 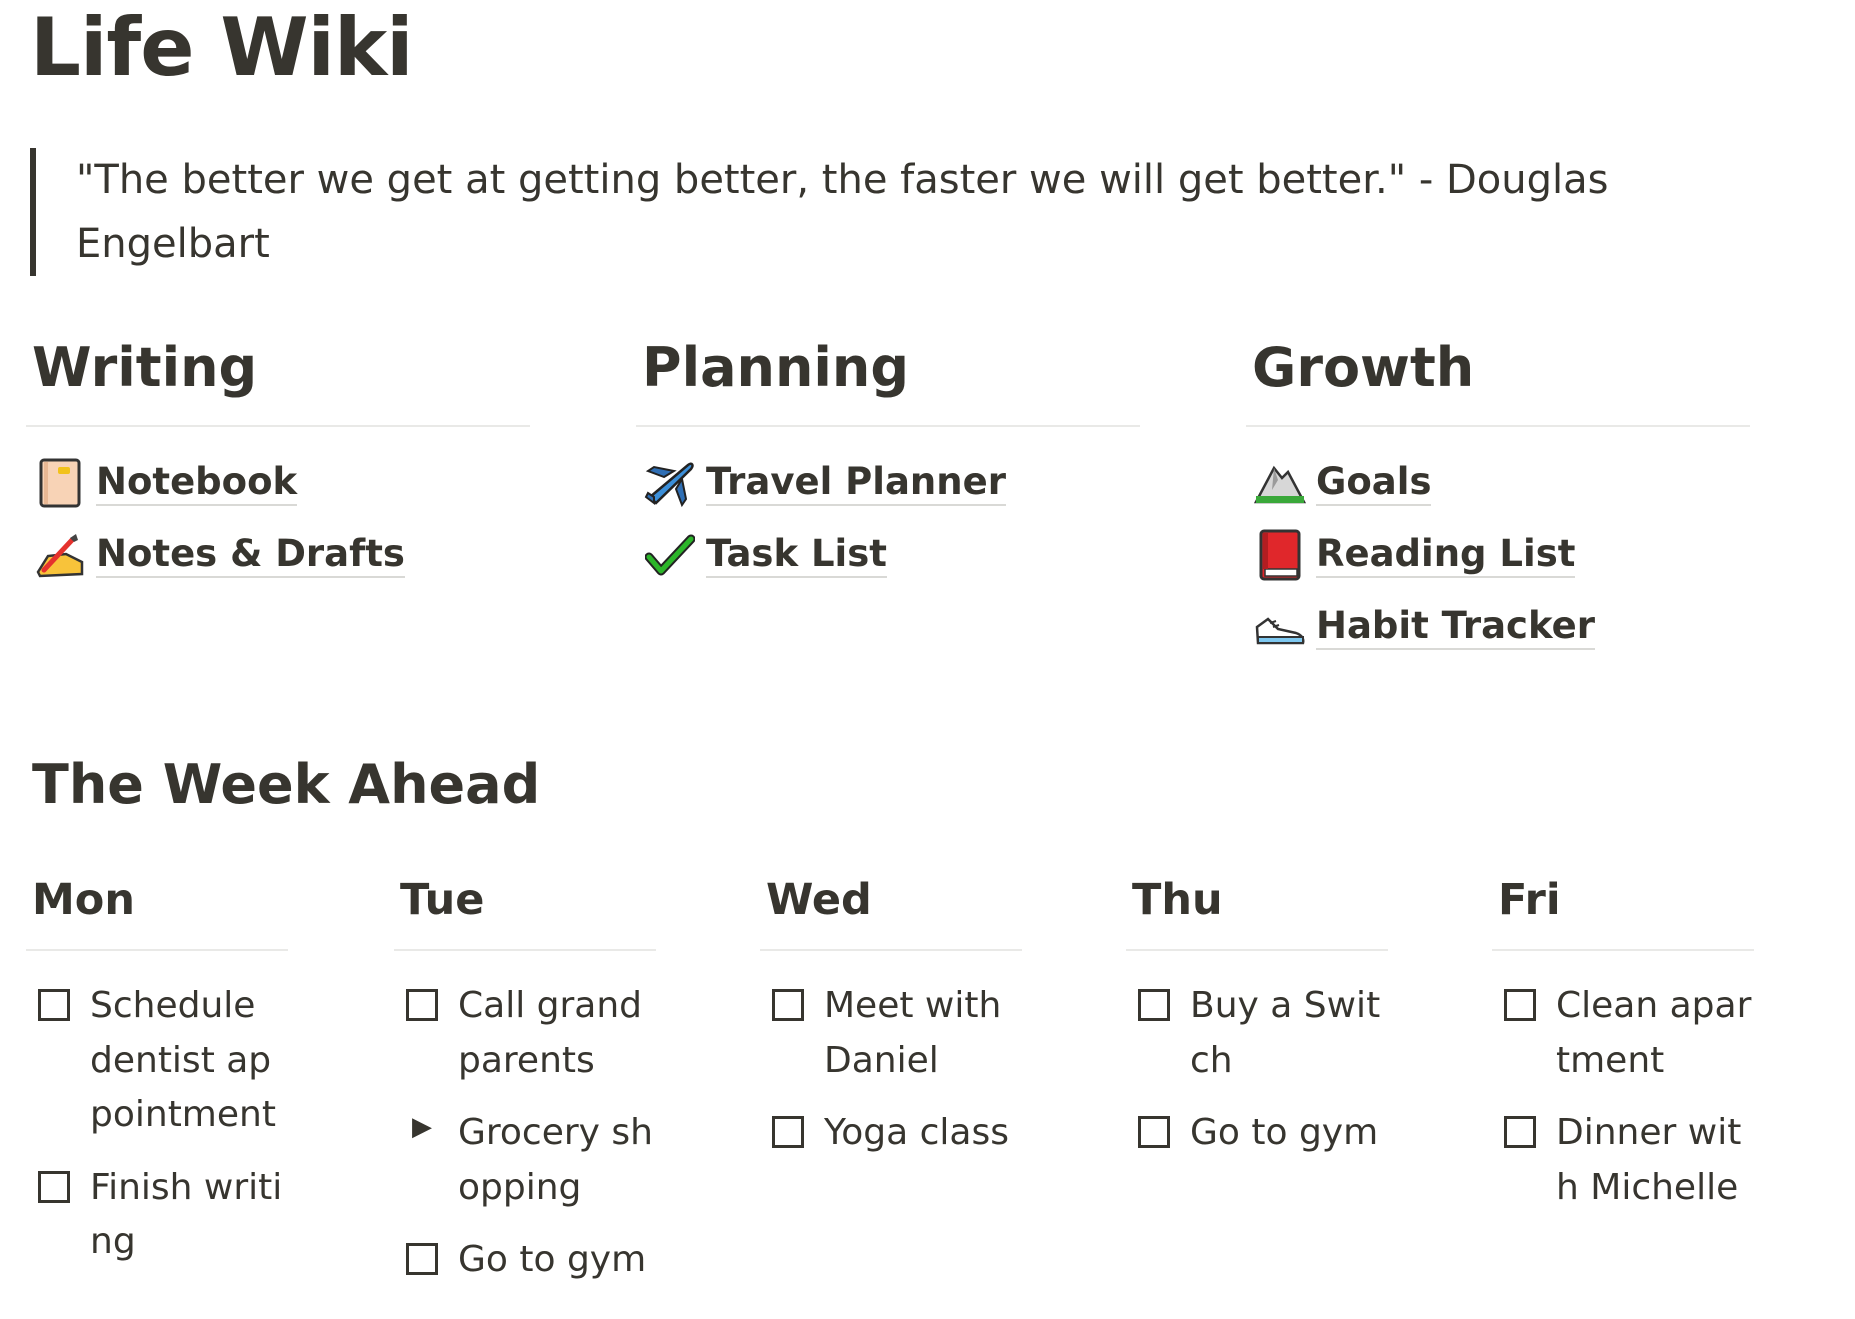 I want to click on planning-column: Planning Travel Planner Task List, so click(x=888, y=462).